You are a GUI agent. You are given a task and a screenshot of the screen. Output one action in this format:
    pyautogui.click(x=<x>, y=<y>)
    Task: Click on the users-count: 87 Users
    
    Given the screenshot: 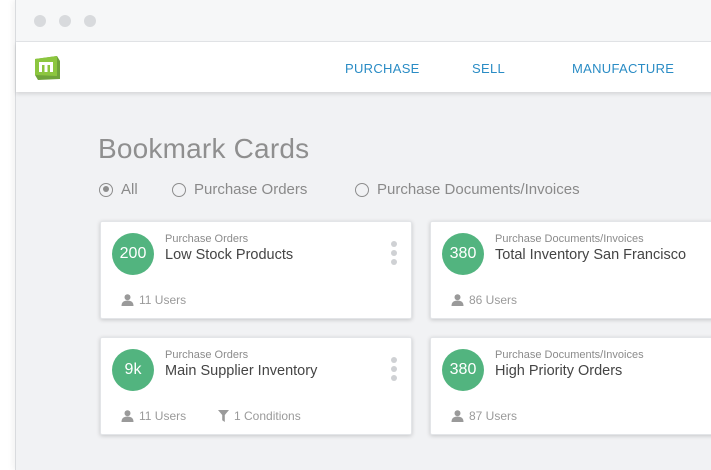 What is the action you would take?
    pyautogui.click(x=493, y=416)
    